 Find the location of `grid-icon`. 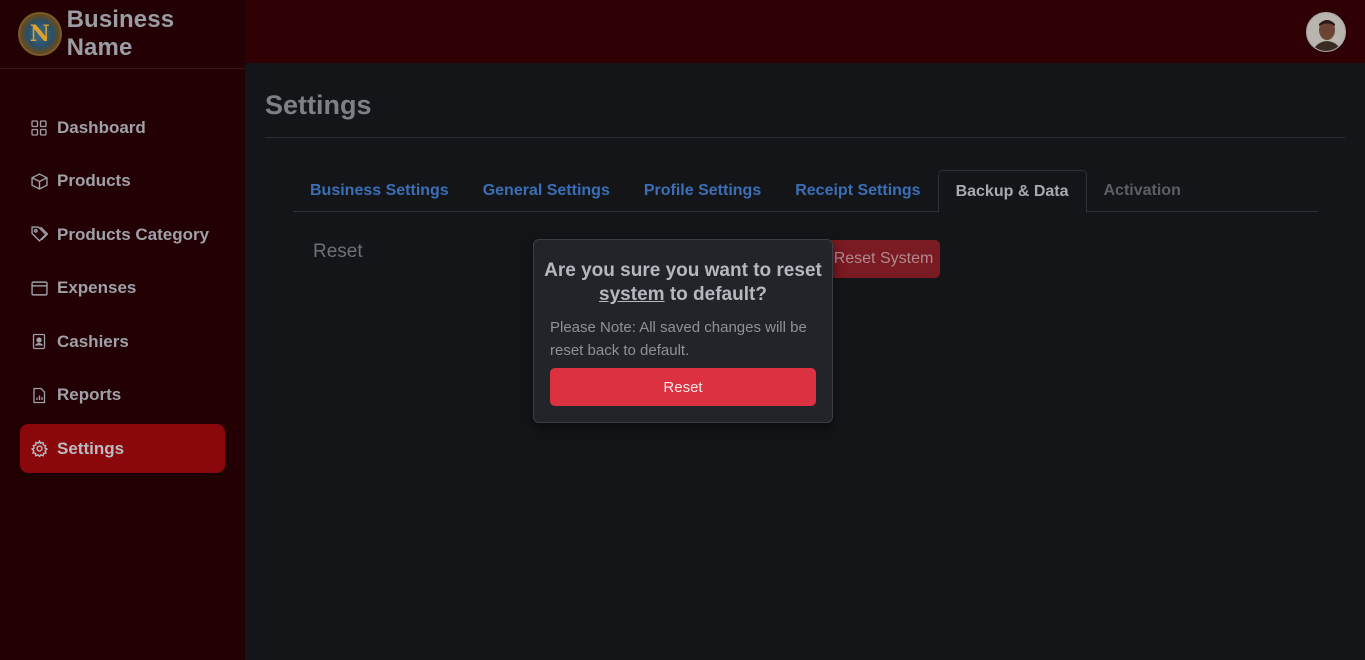

grid-icon is located at coordinates (39, 128).